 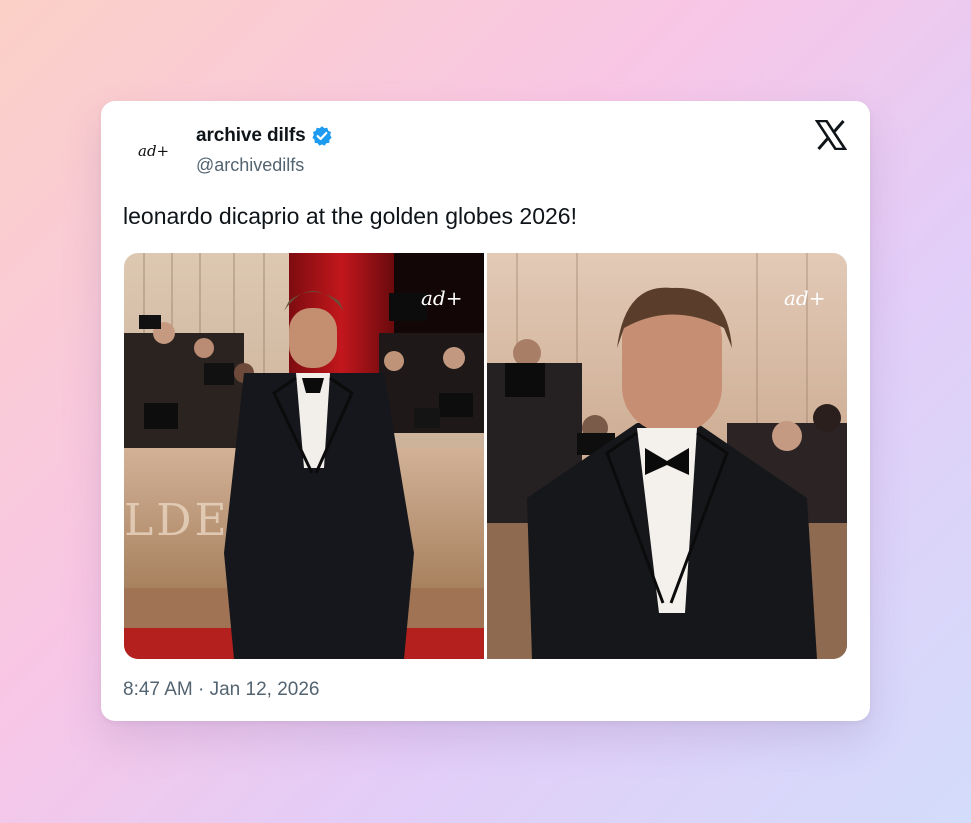 What do you see at coordinates (158, 689) in the screenshot?
I see `tweet-time: 8:47 AM` at bounding box center [158, 689].